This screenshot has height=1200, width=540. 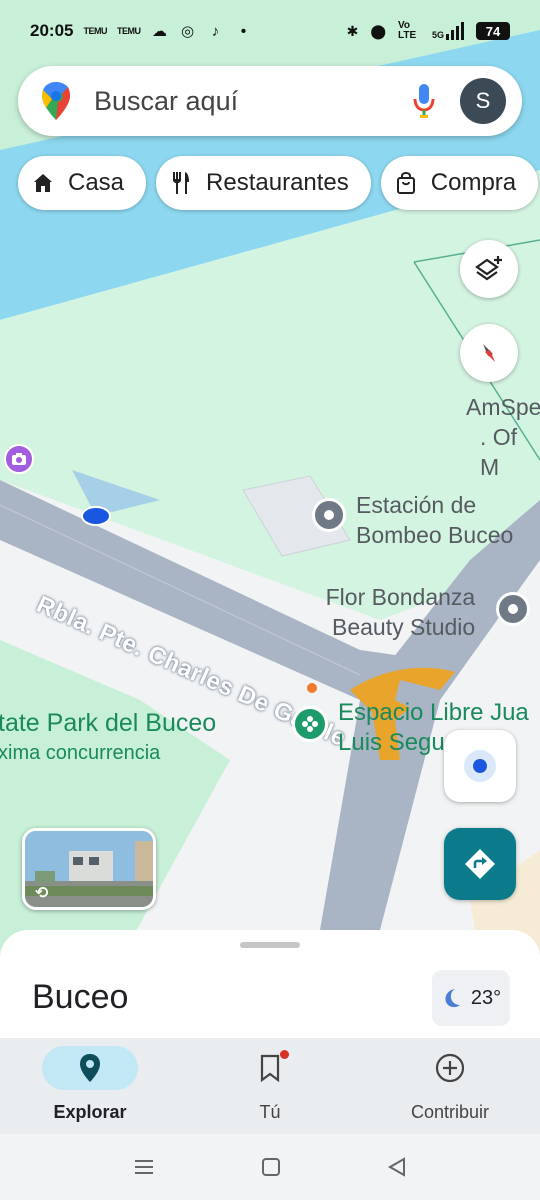 What do you see at coordinates (400, 612) in the screenshot?
I see `poi-label-flor: Flor Bondanza Beauty Studio` at bounding box center [400, 612].